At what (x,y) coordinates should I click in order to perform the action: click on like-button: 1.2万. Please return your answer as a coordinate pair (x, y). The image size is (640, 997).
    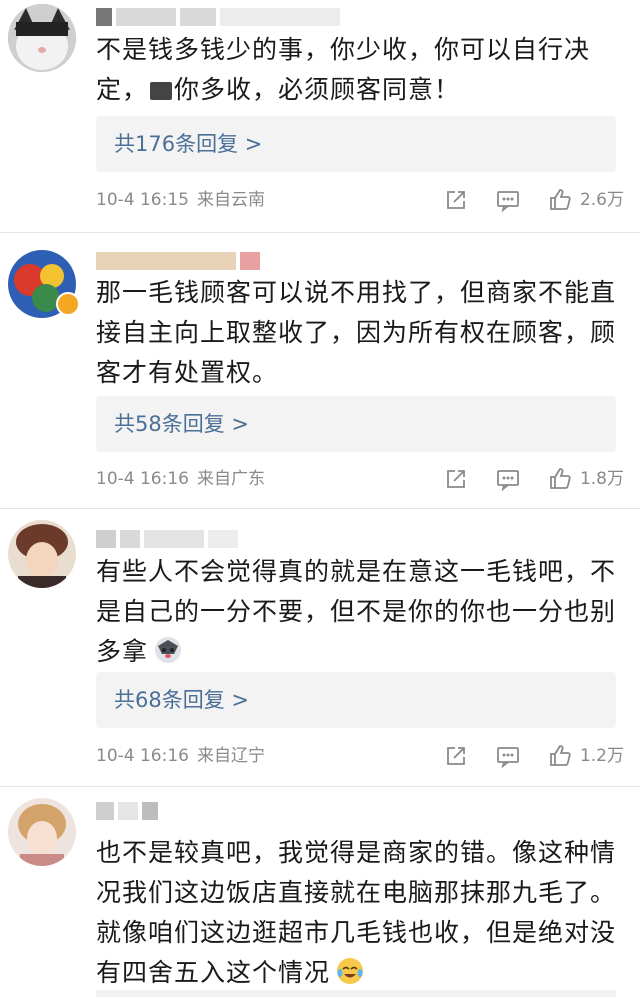
    Looking at the image, I should click on (586, 756).